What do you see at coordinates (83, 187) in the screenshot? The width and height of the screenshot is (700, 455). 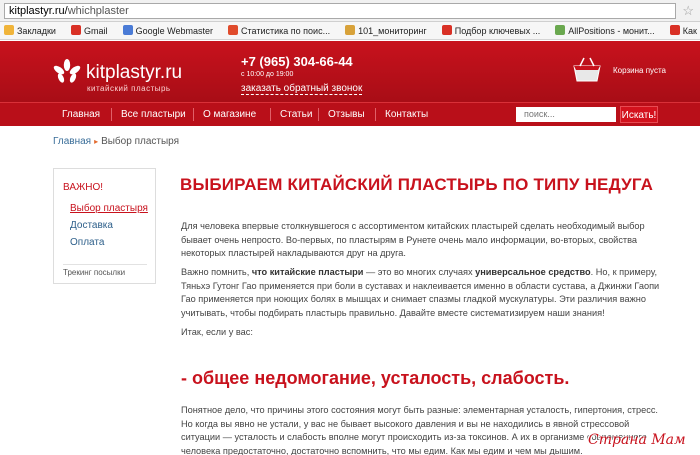 I see `sidebar-heading: ВАЖНО!` at bounding box center [83, 187].